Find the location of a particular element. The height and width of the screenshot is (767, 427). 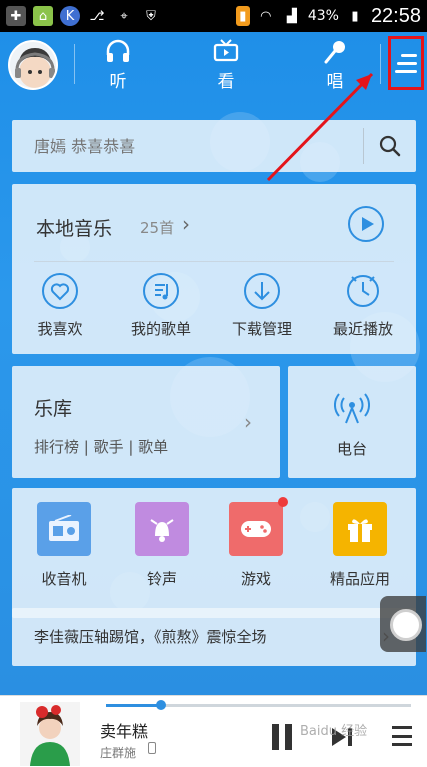

quick-label: 下载管理 is located at coordinates (261, 329).